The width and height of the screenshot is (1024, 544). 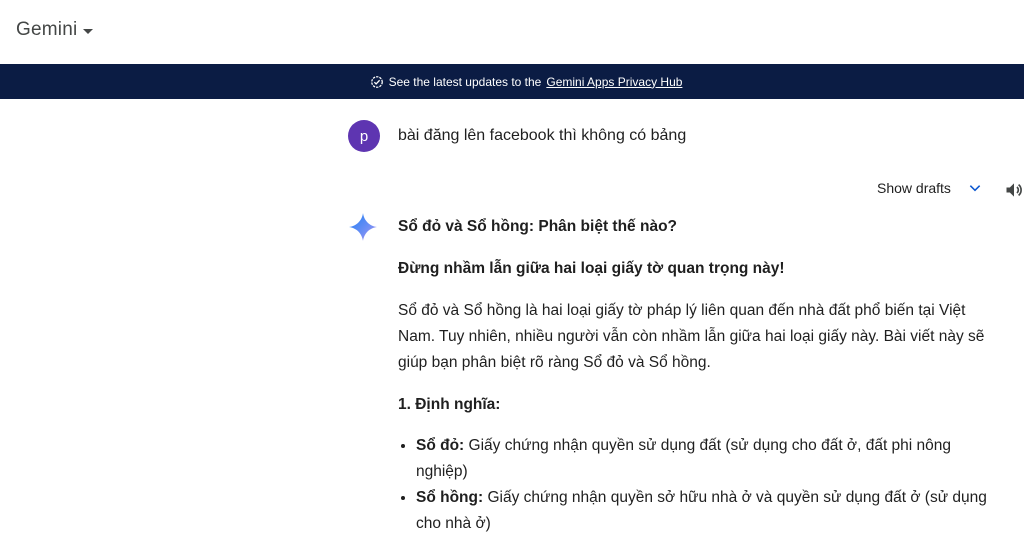 What do you see at coordinates (465, 81) in the screenshot?
I see `banner-text: See the latest updates to the` at bounding box center [465, 81].